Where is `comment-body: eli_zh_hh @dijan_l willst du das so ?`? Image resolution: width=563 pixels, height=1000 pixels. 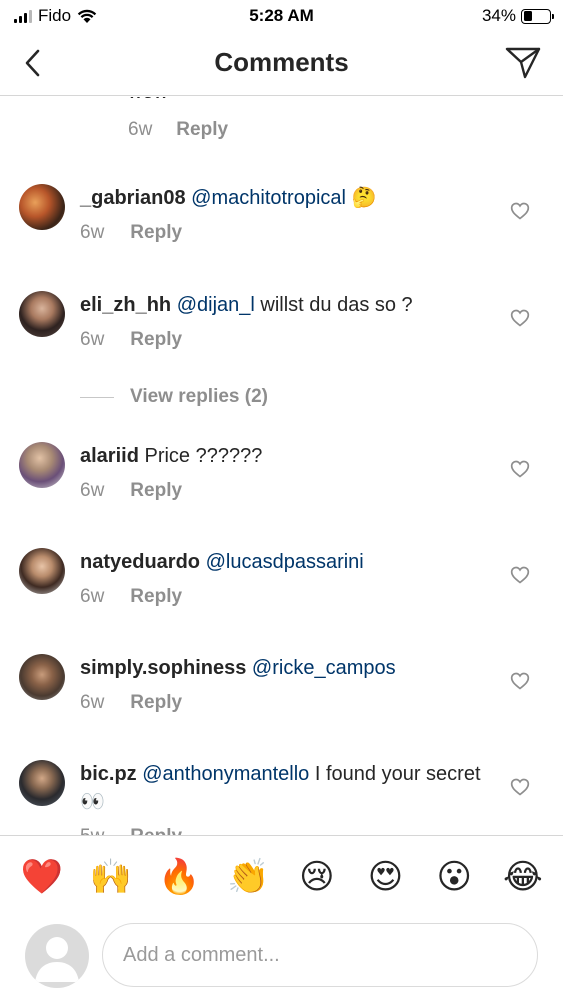
comment-body: eli_zh_hh @dijan_l willst du das so ? is located at coordinates (285, 305).